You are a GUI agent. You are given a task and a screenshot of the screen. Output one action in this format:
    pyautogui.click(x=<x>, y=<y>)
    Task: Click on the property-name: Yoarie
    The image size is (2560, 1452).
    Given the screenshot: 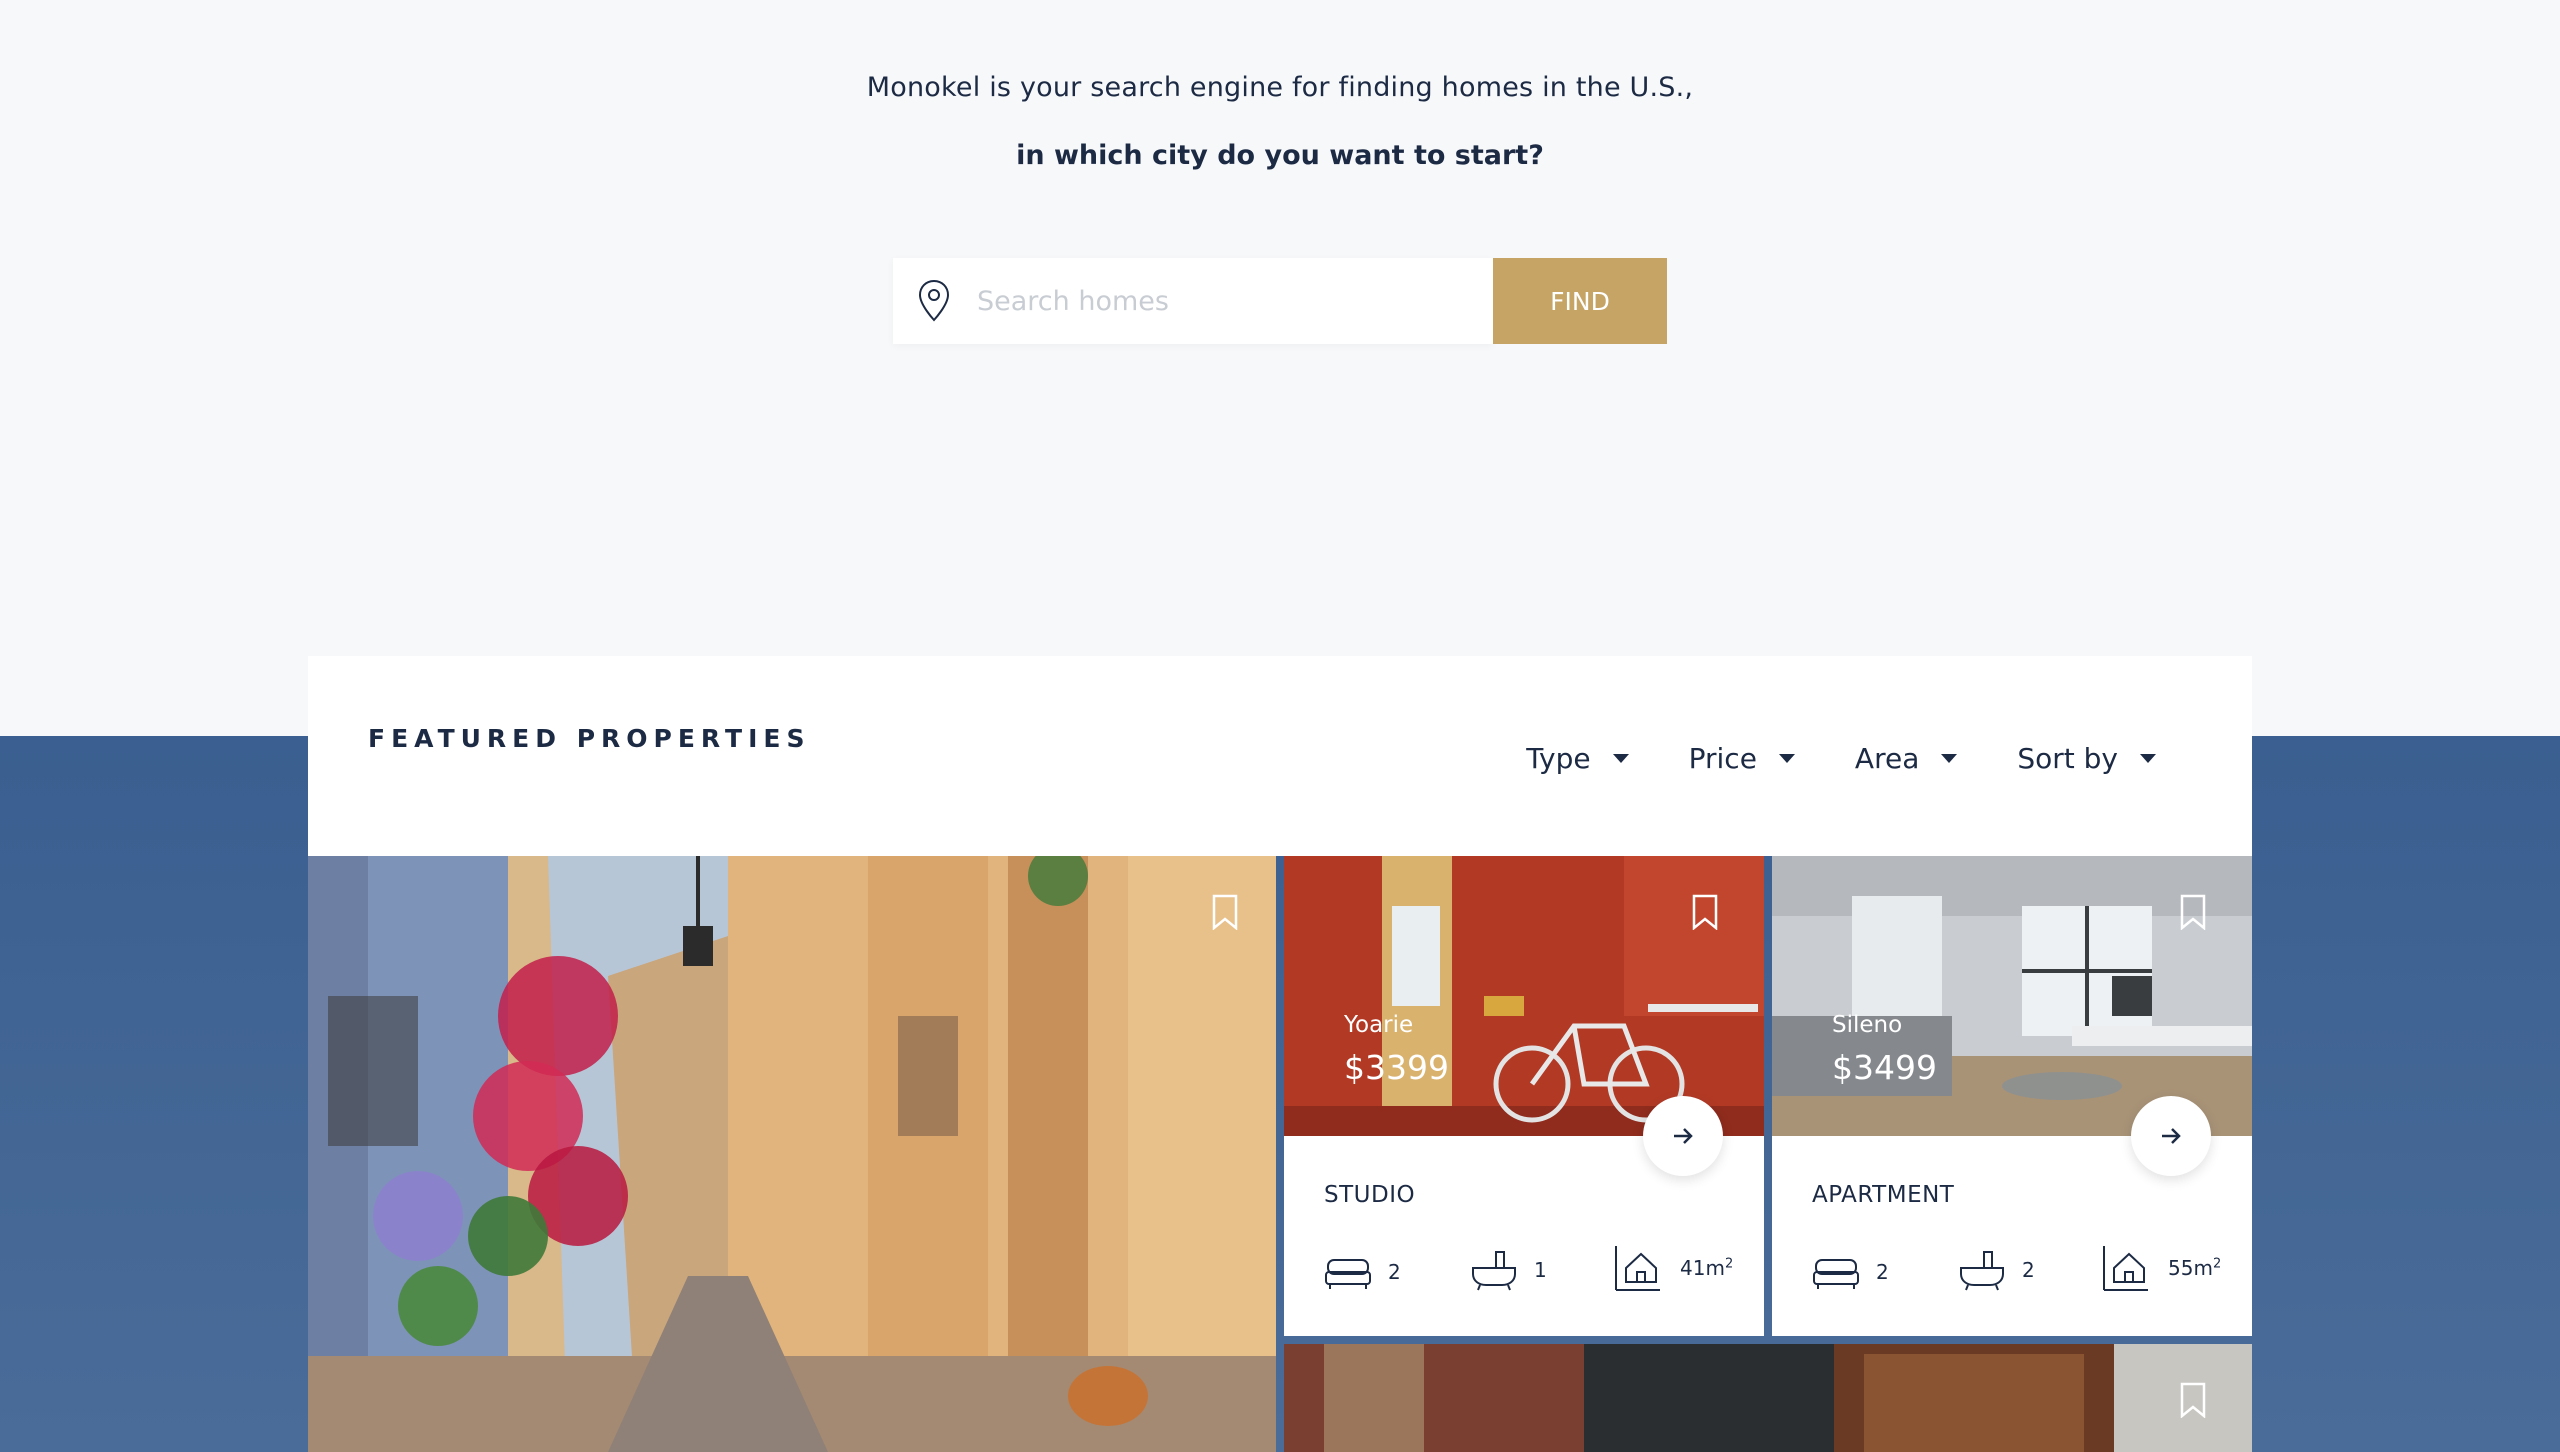 What is the action you would take?
    pyautogui.click(x=1379, y=1025)
    